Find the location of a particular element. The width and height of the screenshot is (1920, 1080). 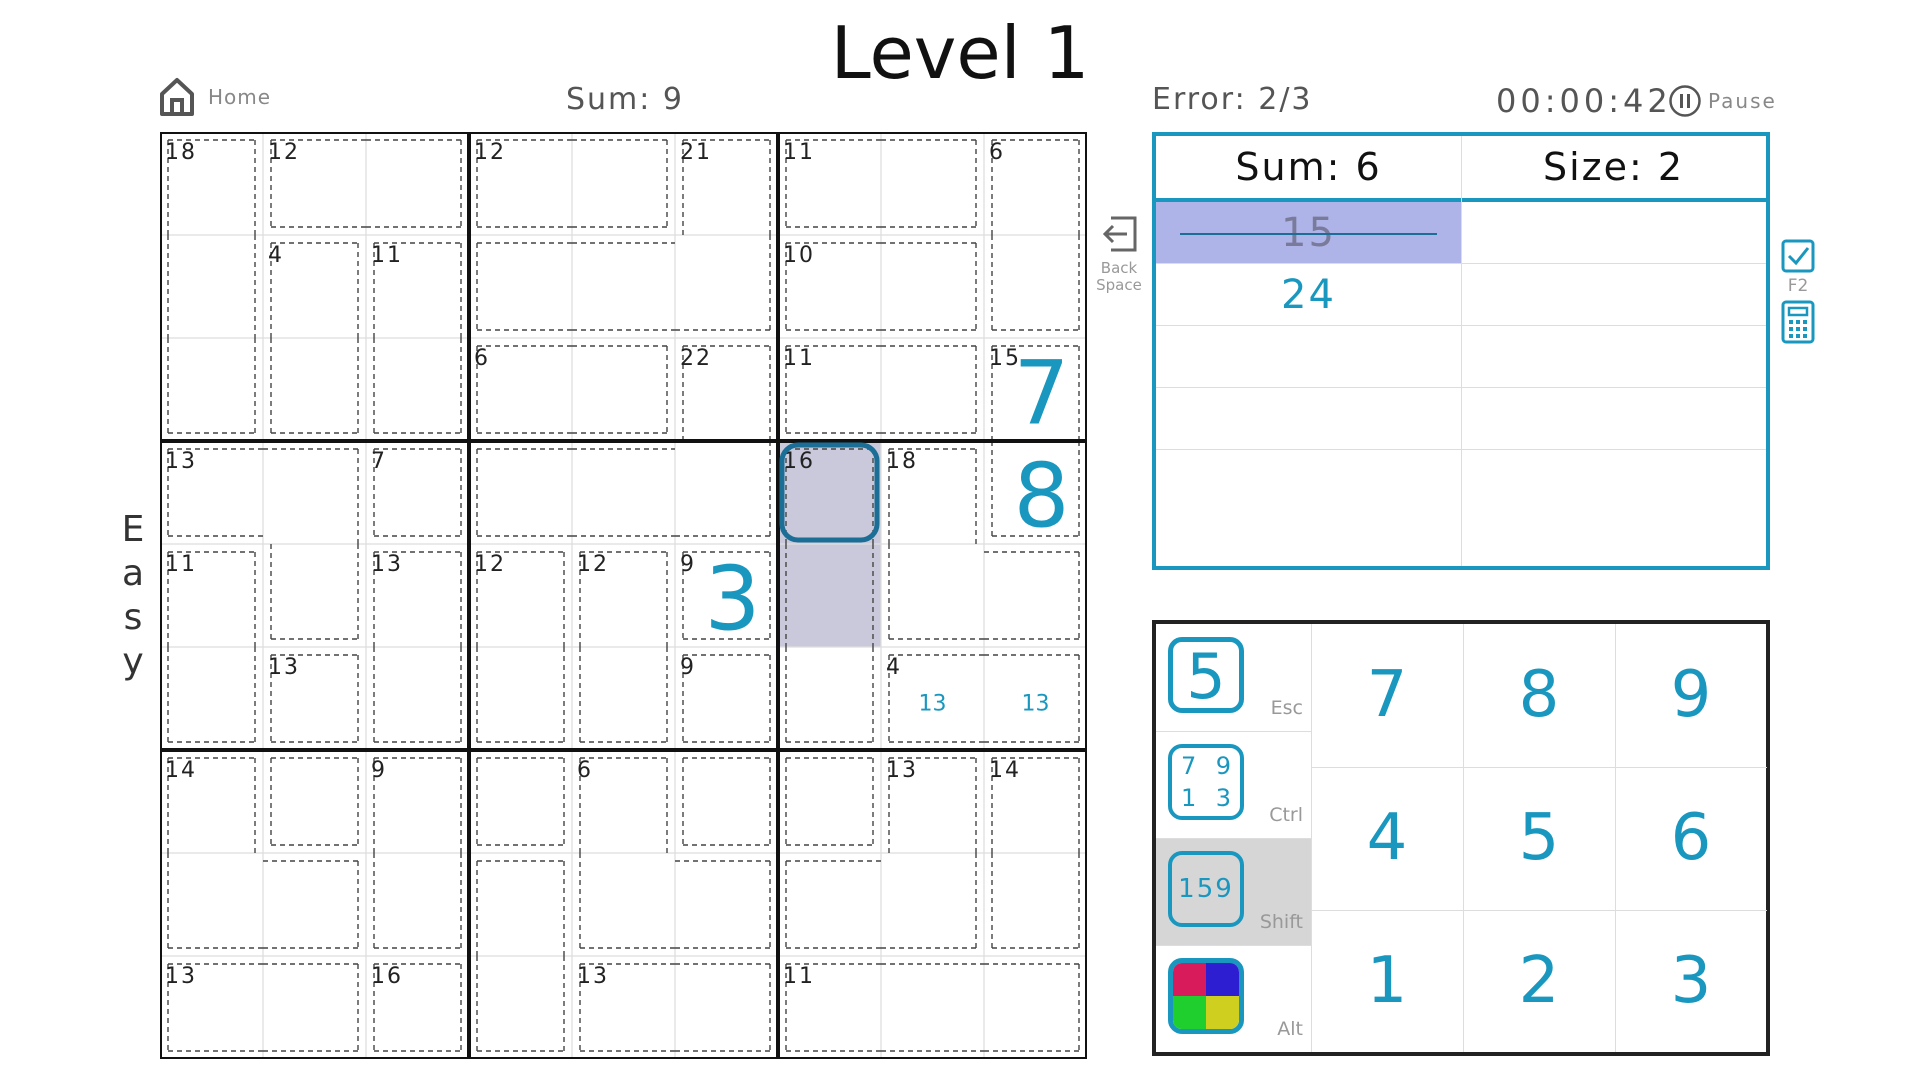

combo-cell: 24 is located at coordinates (1308, 295).